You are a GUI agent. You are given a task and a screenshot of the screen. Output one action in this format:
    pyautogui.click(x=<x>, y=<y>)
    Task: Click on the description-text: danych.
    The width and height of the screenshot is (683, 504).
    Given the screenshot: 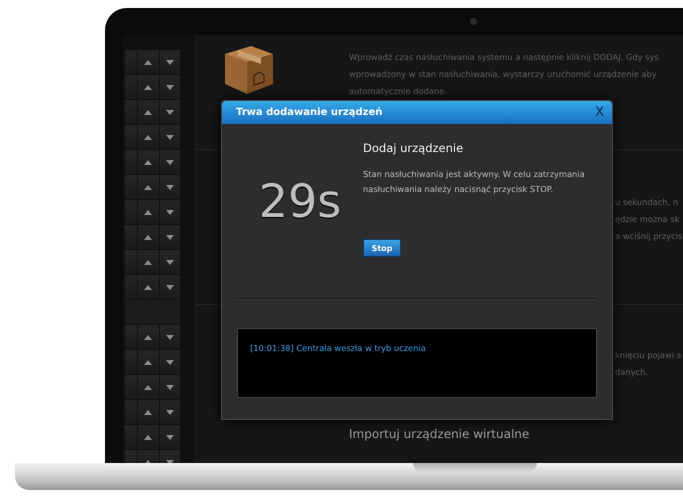 What is the action you would take?
    pyautogui.click(x=632, y=372)
    